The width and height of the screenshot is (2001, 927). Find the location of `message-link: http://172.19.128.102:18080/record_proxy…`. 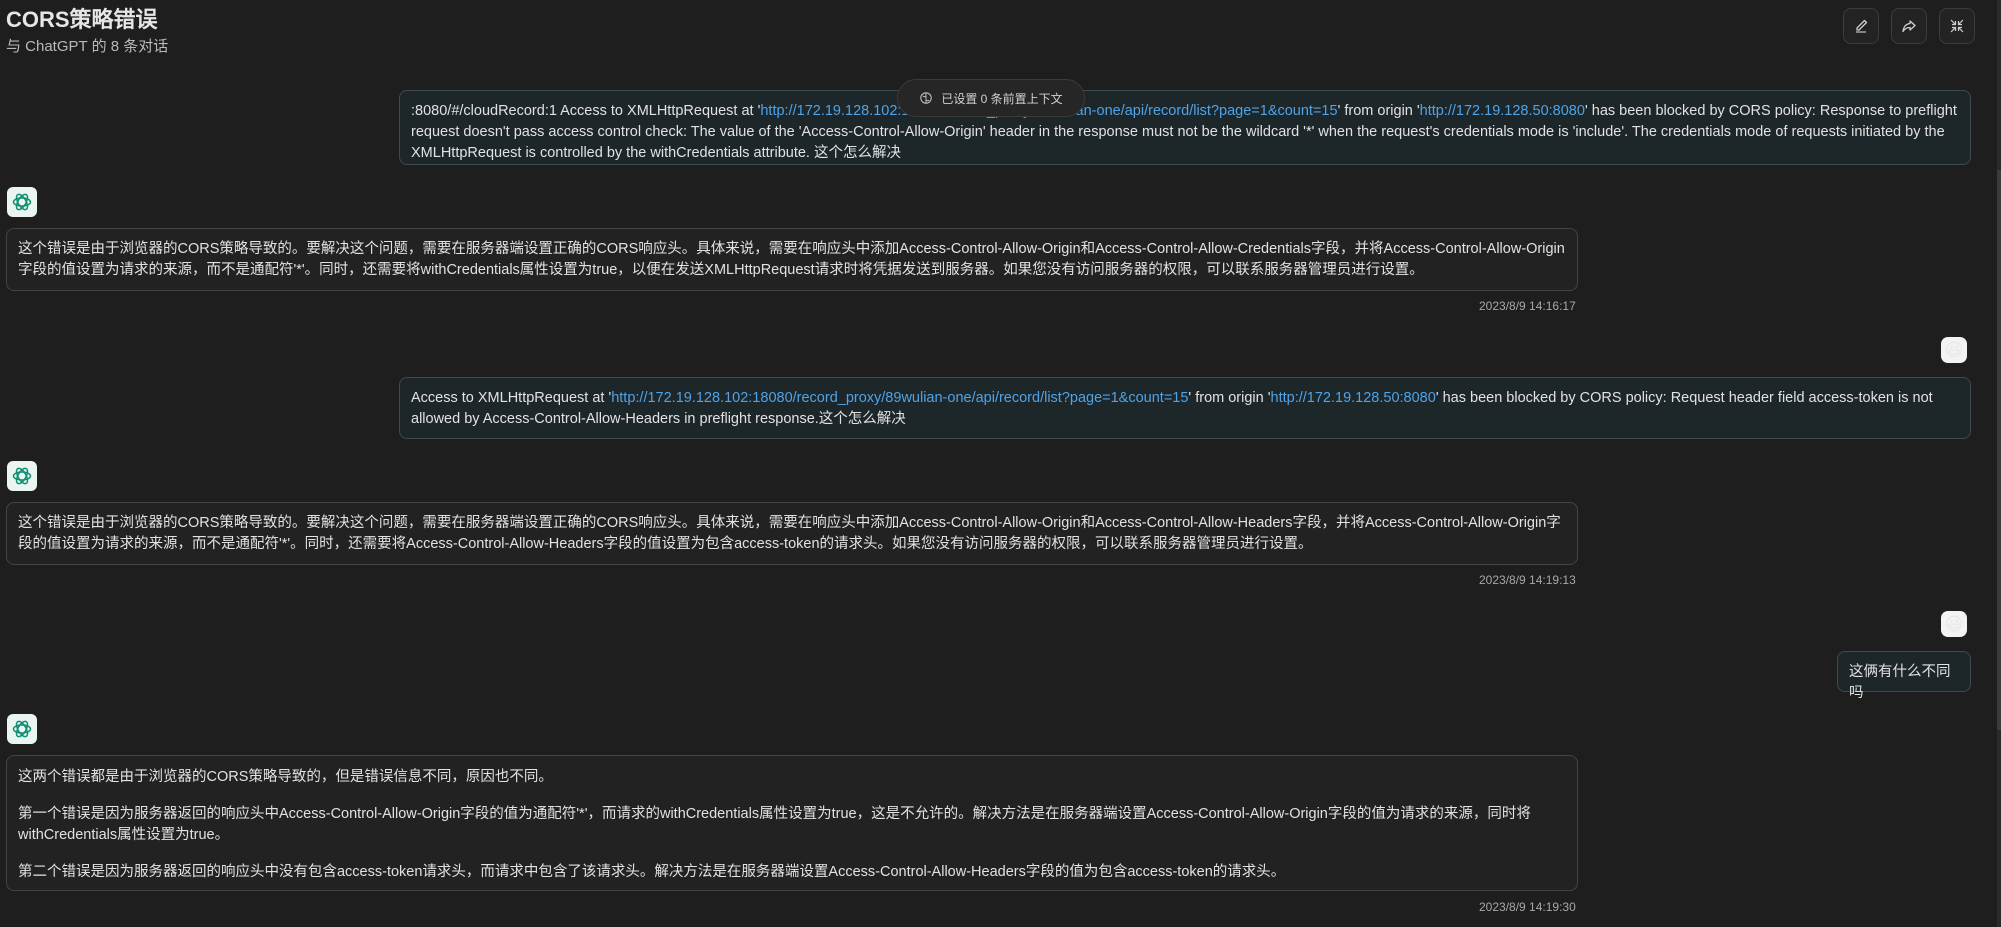

message-link: http://172.19.128.102:18080/record_proxy… is located at coordinates (899, 398).